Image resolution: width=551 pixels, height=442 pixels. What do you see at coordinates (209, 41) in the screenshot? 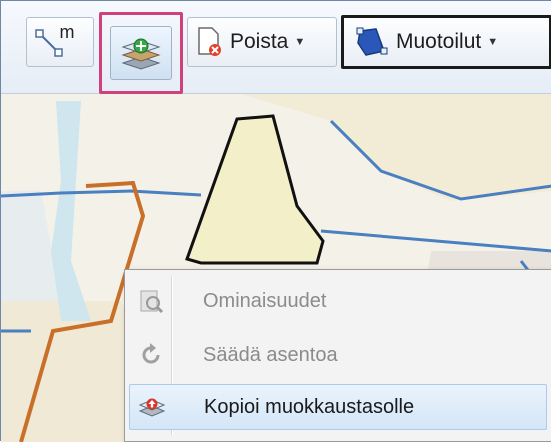
I see `delete-icon` at bounding box center [209, 41].